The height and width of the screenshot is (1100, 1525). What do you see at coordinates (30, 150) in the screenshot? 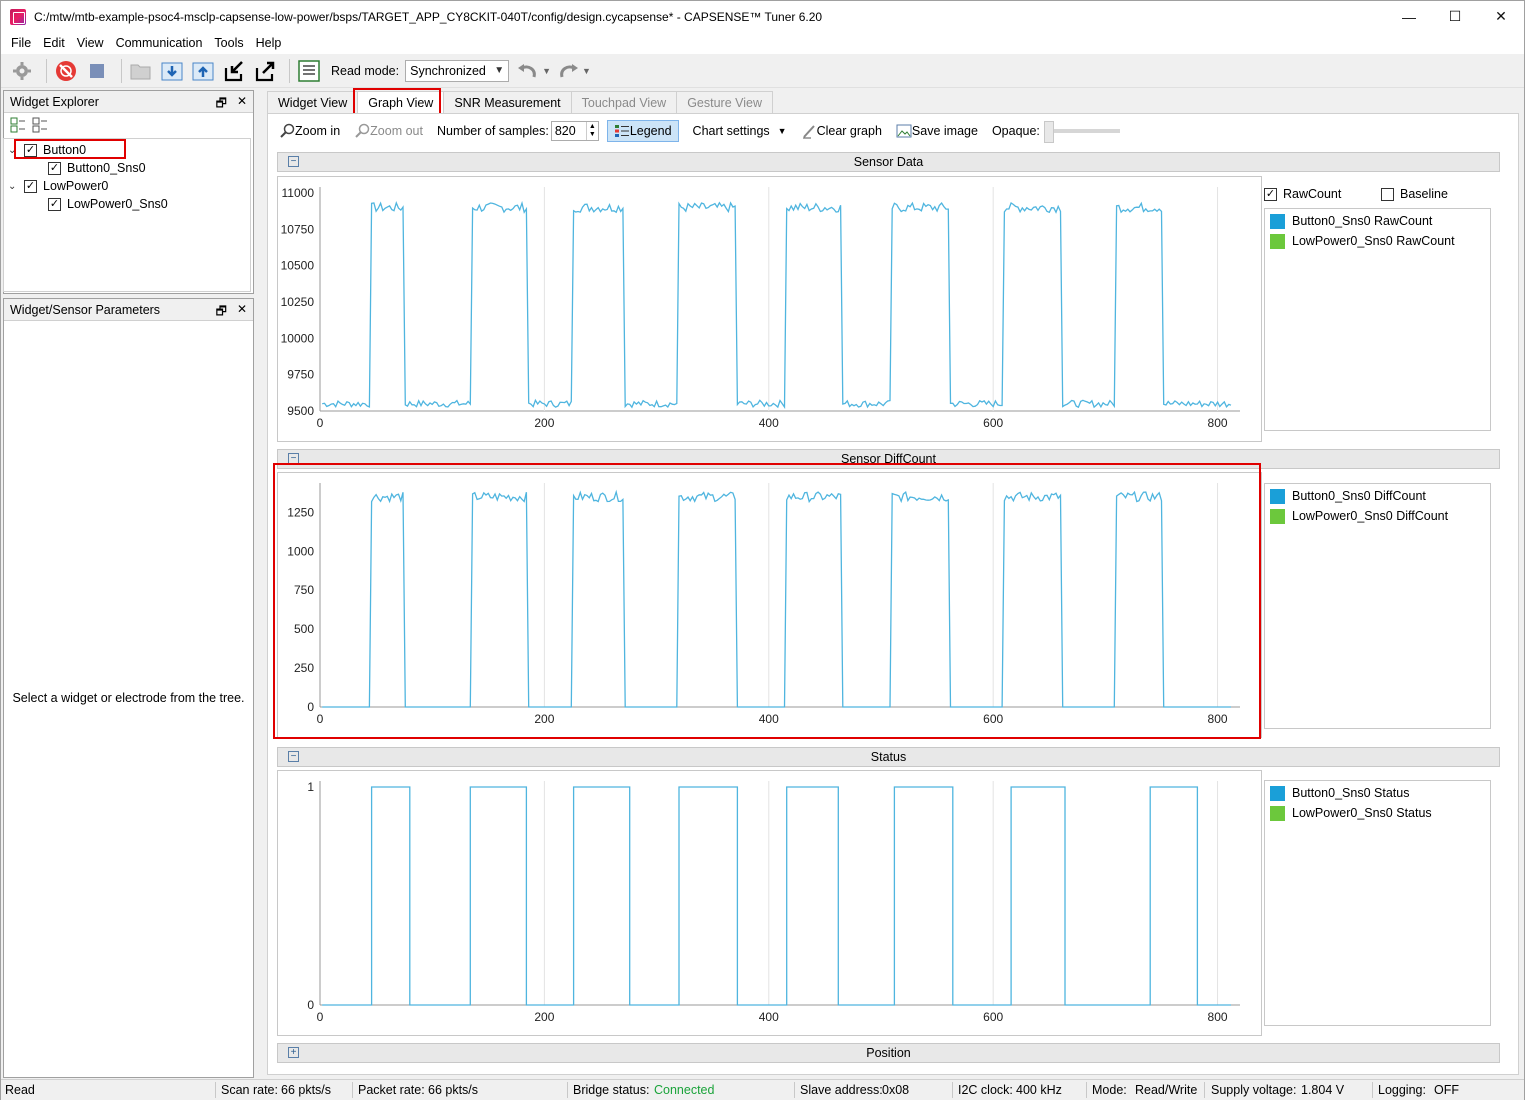
I see `checkbox-button0: ✓` at bounding box center [30, 150].